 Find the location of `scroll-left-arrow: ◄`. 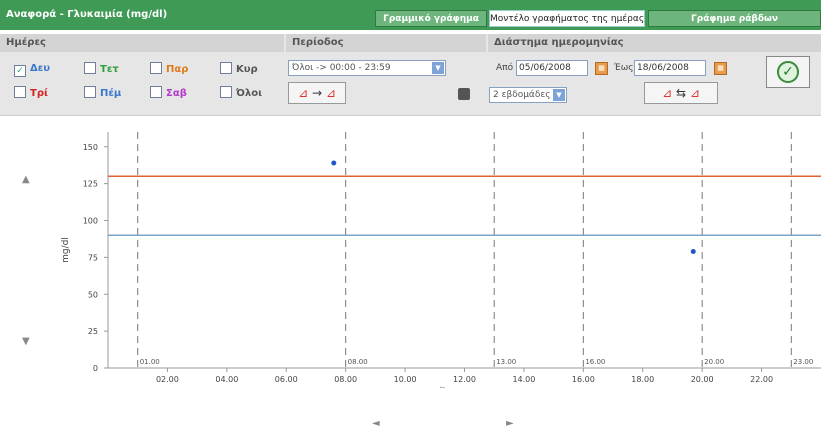

scroll-left-arrow: ◄ is located at coordinates (376, 423).